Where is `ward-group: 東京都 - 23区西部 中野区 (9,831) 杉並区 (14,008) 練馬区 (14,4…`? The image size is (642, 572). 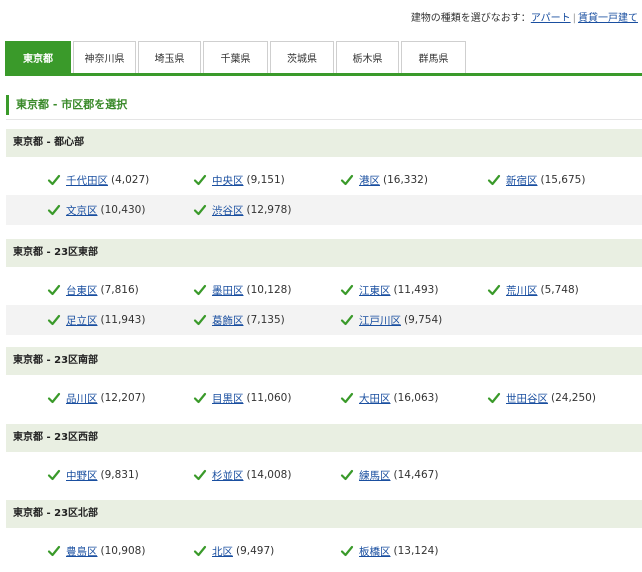
ward-group: 東京都 - 23区西部 中野区 (9,831) 杉並区 (14,008) 練馬区 (14,4… is located at coordinates (324, 453).